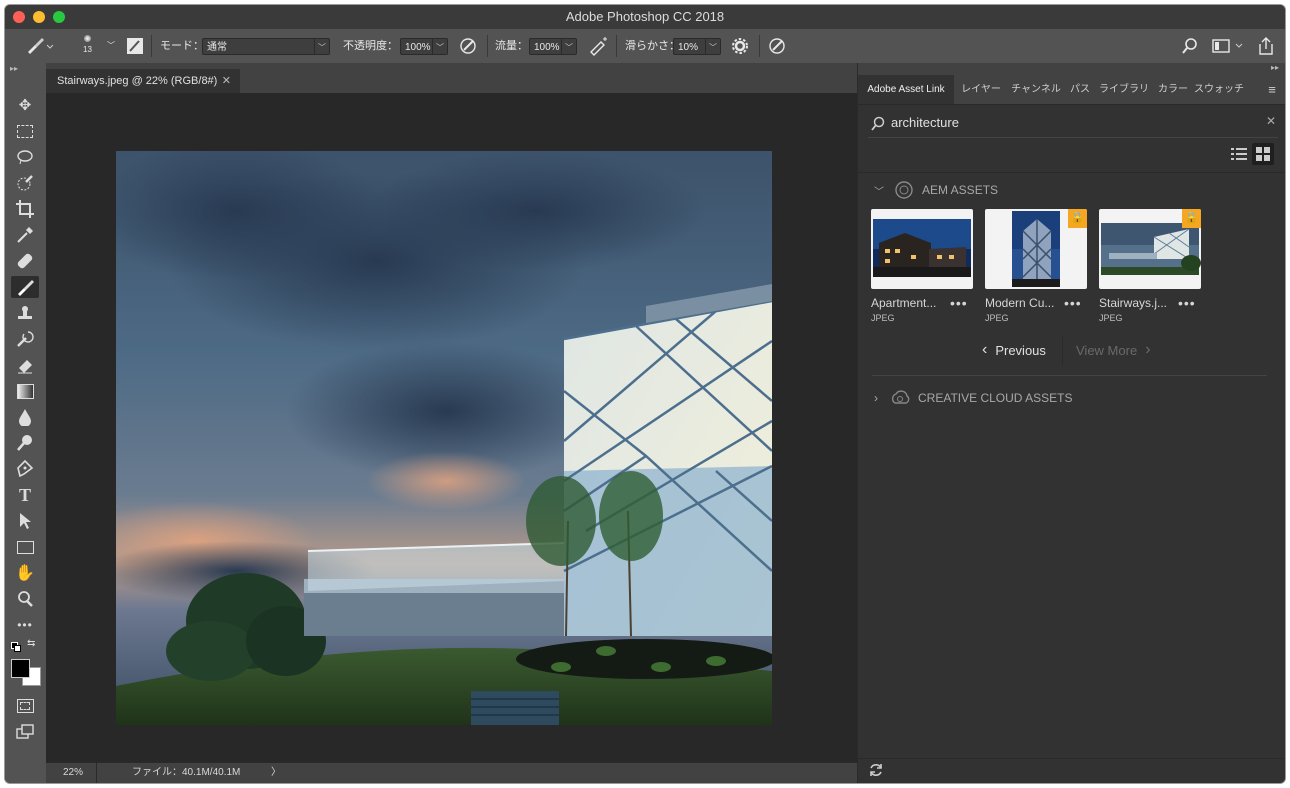 Image resolution: width=1290 pixels, height=788 pixels. Describe the element at coordinates (904, 190) in the screenshot. I see `aem-logo-icon` at that location.